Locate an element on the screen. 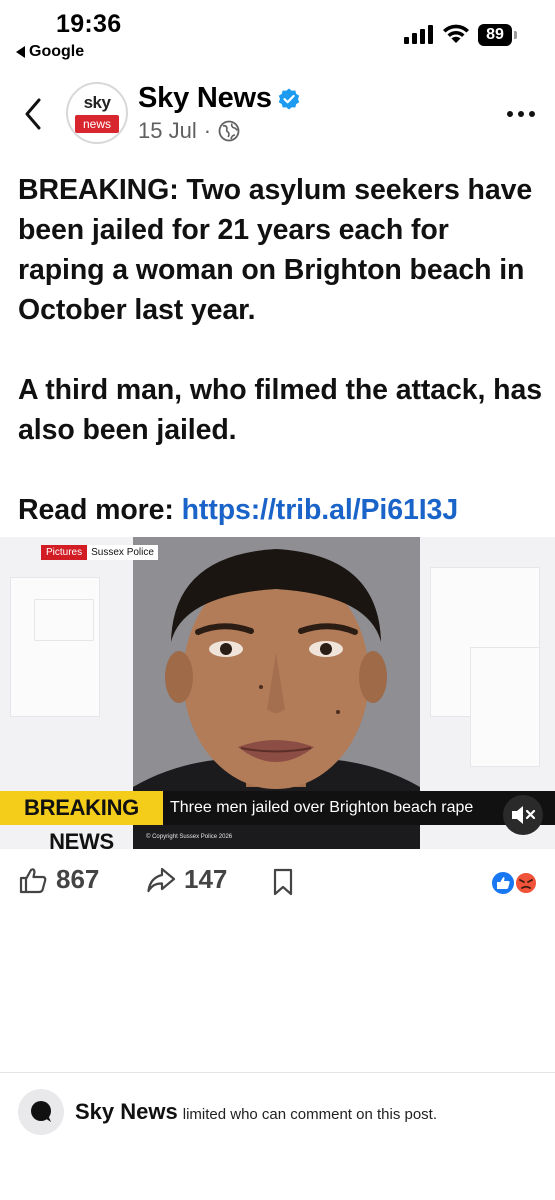 The width and height of the screenshot is (555, 1200). status-bar: 19:36 Google 89 is located at coordinates (277, 35).